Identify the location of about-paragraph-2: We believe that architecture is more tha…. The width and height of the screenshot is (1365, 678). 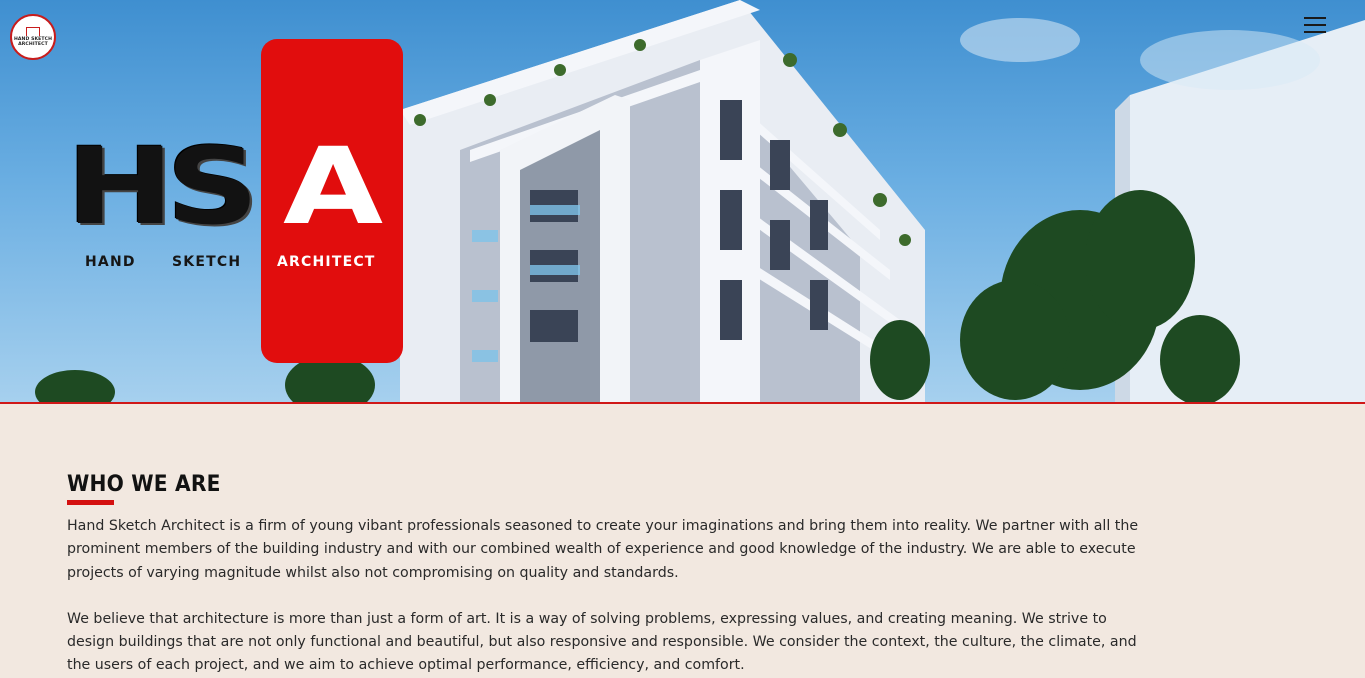
(602, 642).